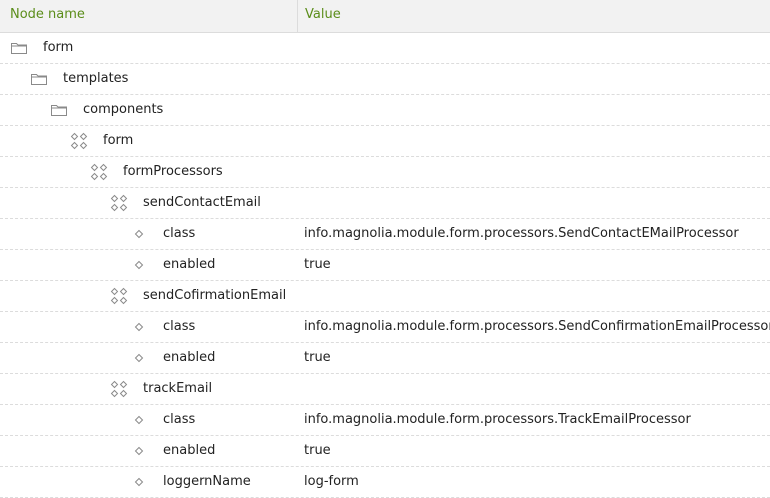 Image resolution: width=770 pixels, height=498 pixels. I want to click on column-header-node-name: Node name, so click(149, 16).